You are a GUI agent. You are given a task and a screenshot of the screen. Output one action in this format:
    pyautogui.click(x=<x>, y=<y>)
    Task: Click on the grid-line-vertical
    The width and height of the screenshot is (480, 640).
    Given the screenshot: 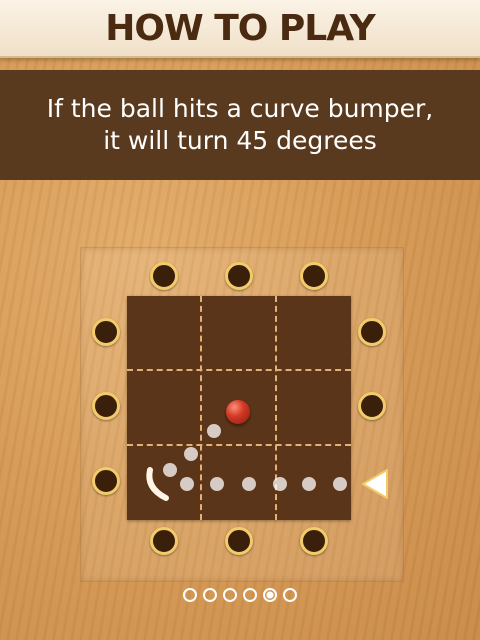 What is the action you would take?
    pyautogui.click(x=201, y=408)
    